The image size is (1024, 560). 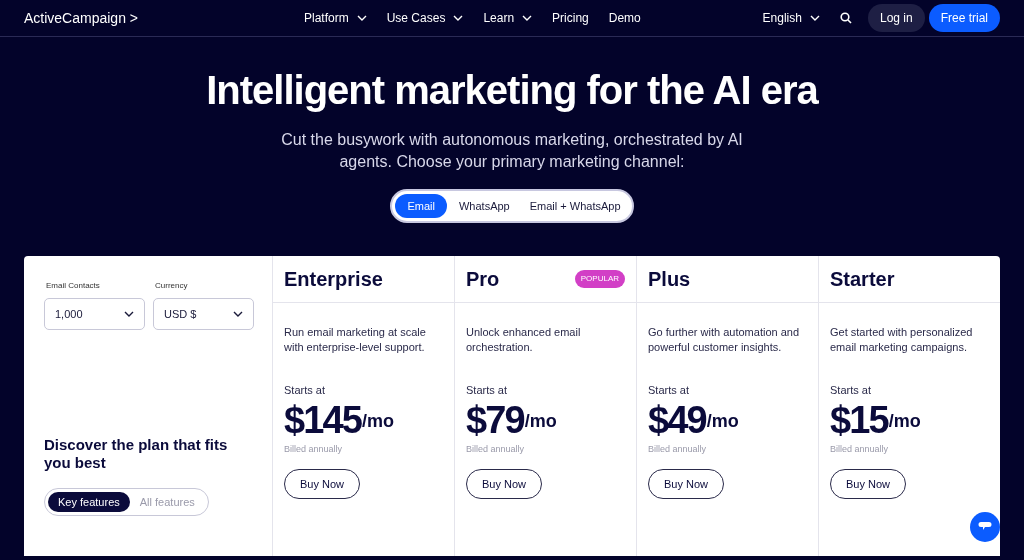 I want to click on channel-tab: WhatsApp, so click(x=484, y=206).